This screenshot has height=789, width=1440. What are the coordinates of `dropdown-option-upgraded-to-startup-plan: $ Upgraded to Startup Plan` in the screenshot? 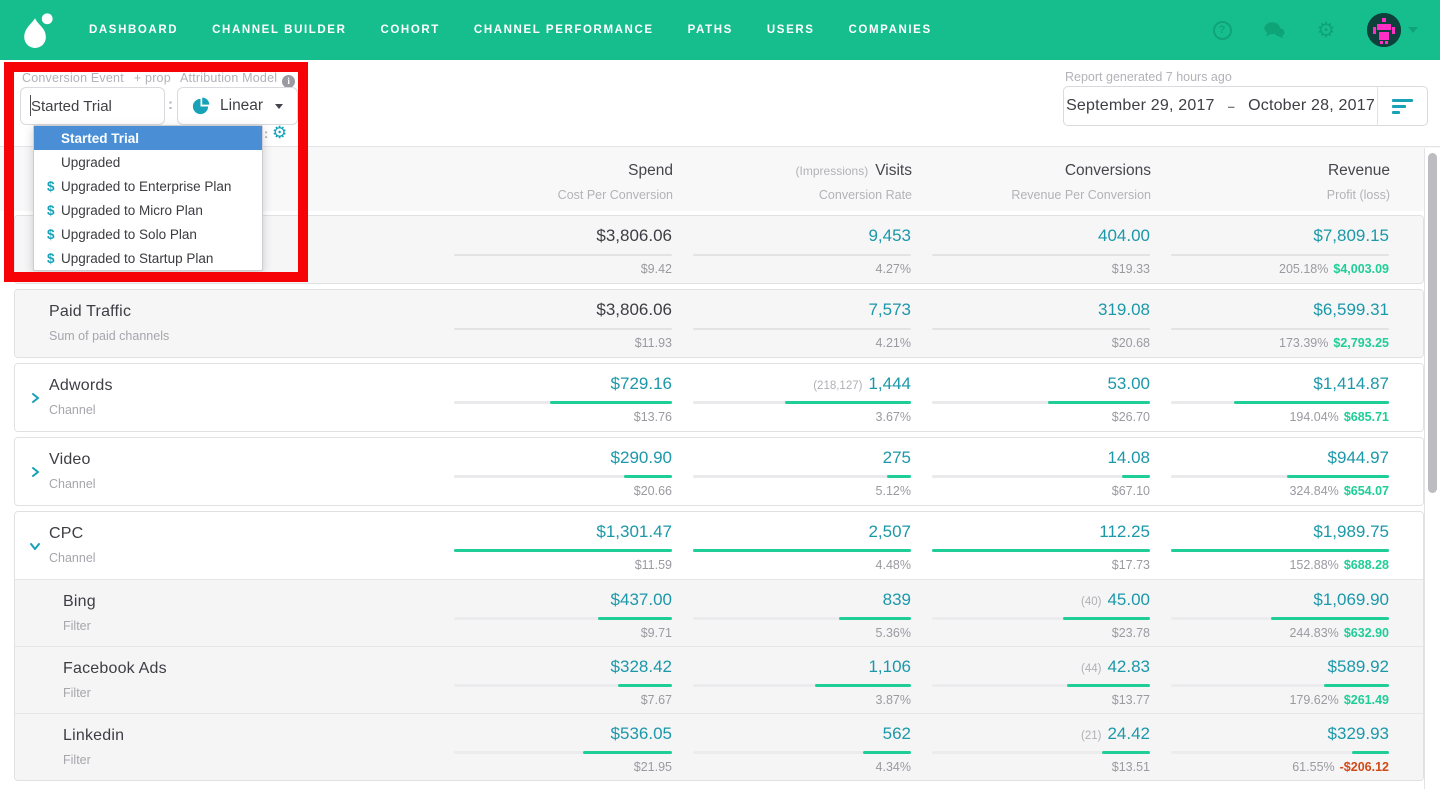 It's located at (148, 258).